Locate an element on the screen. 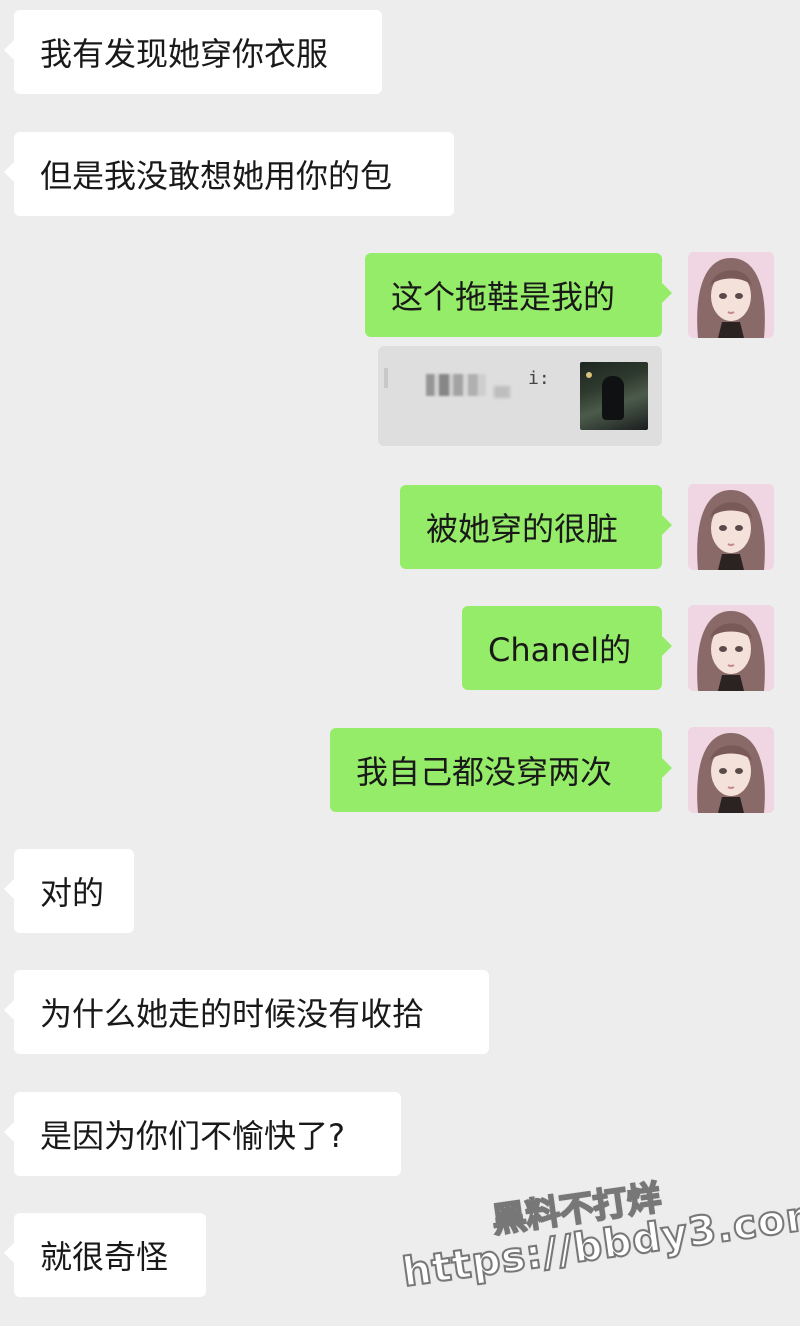 This screenshot has width=800, height=1326. message-text: 是因为你们不愉快了? is located at coordinates (192, 1136).